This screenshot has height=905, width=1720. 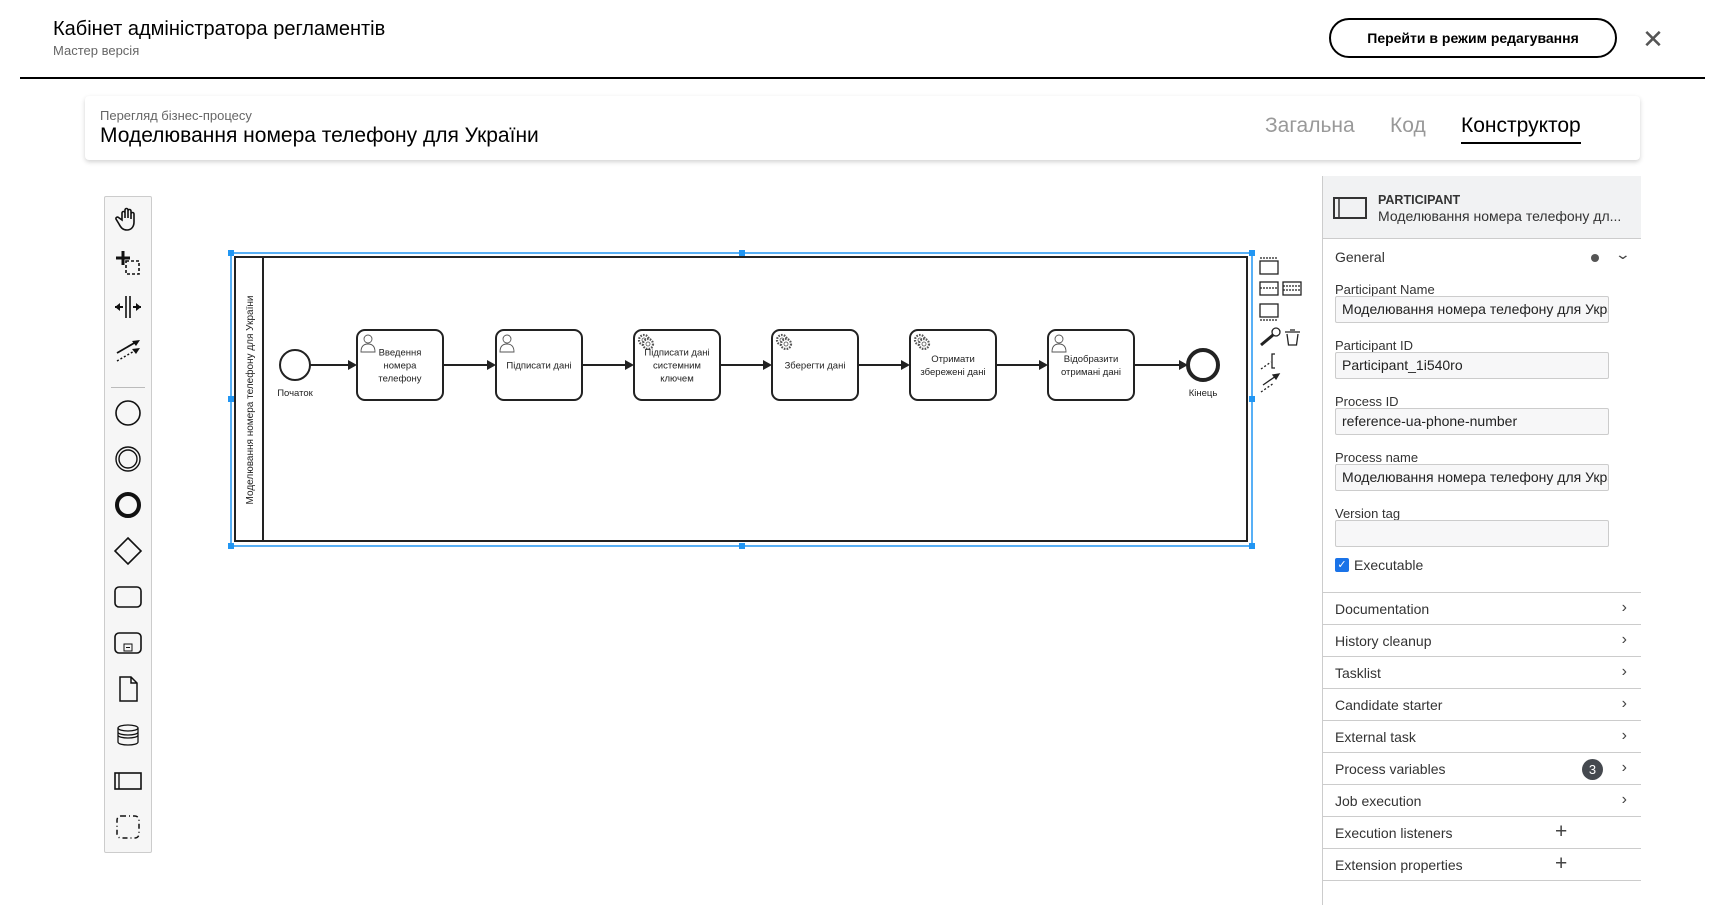 I want to click on tab-code: Код, so click(x=1408, y=126).